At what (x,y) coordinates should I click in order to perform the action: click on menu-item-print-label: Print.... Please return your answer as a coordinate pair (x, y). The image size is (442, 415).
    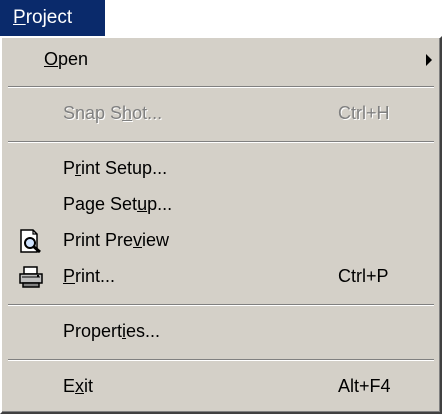
    Looking at the image, I should click on (89, 276).